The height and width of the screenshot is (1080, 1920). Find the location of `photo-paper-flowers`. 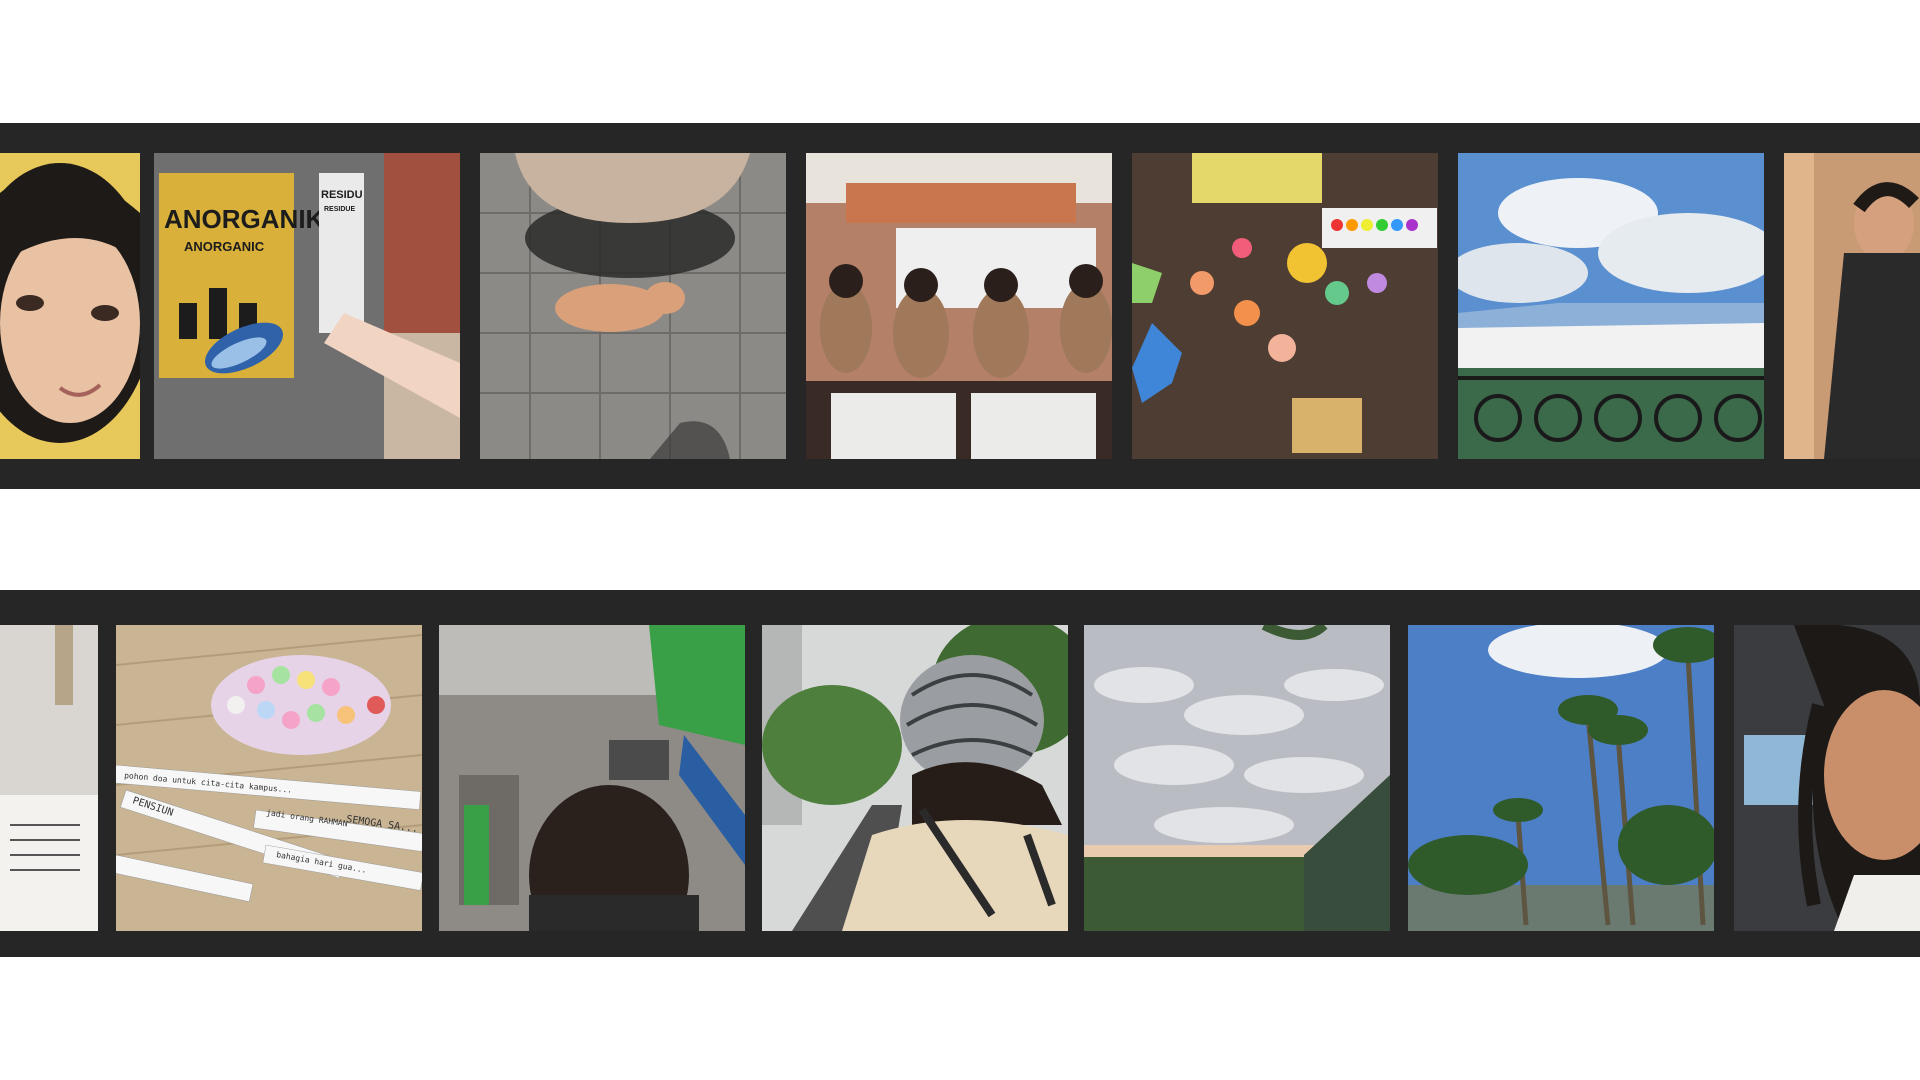

photo-paper-flowers is located at coordinates (1285, 306).